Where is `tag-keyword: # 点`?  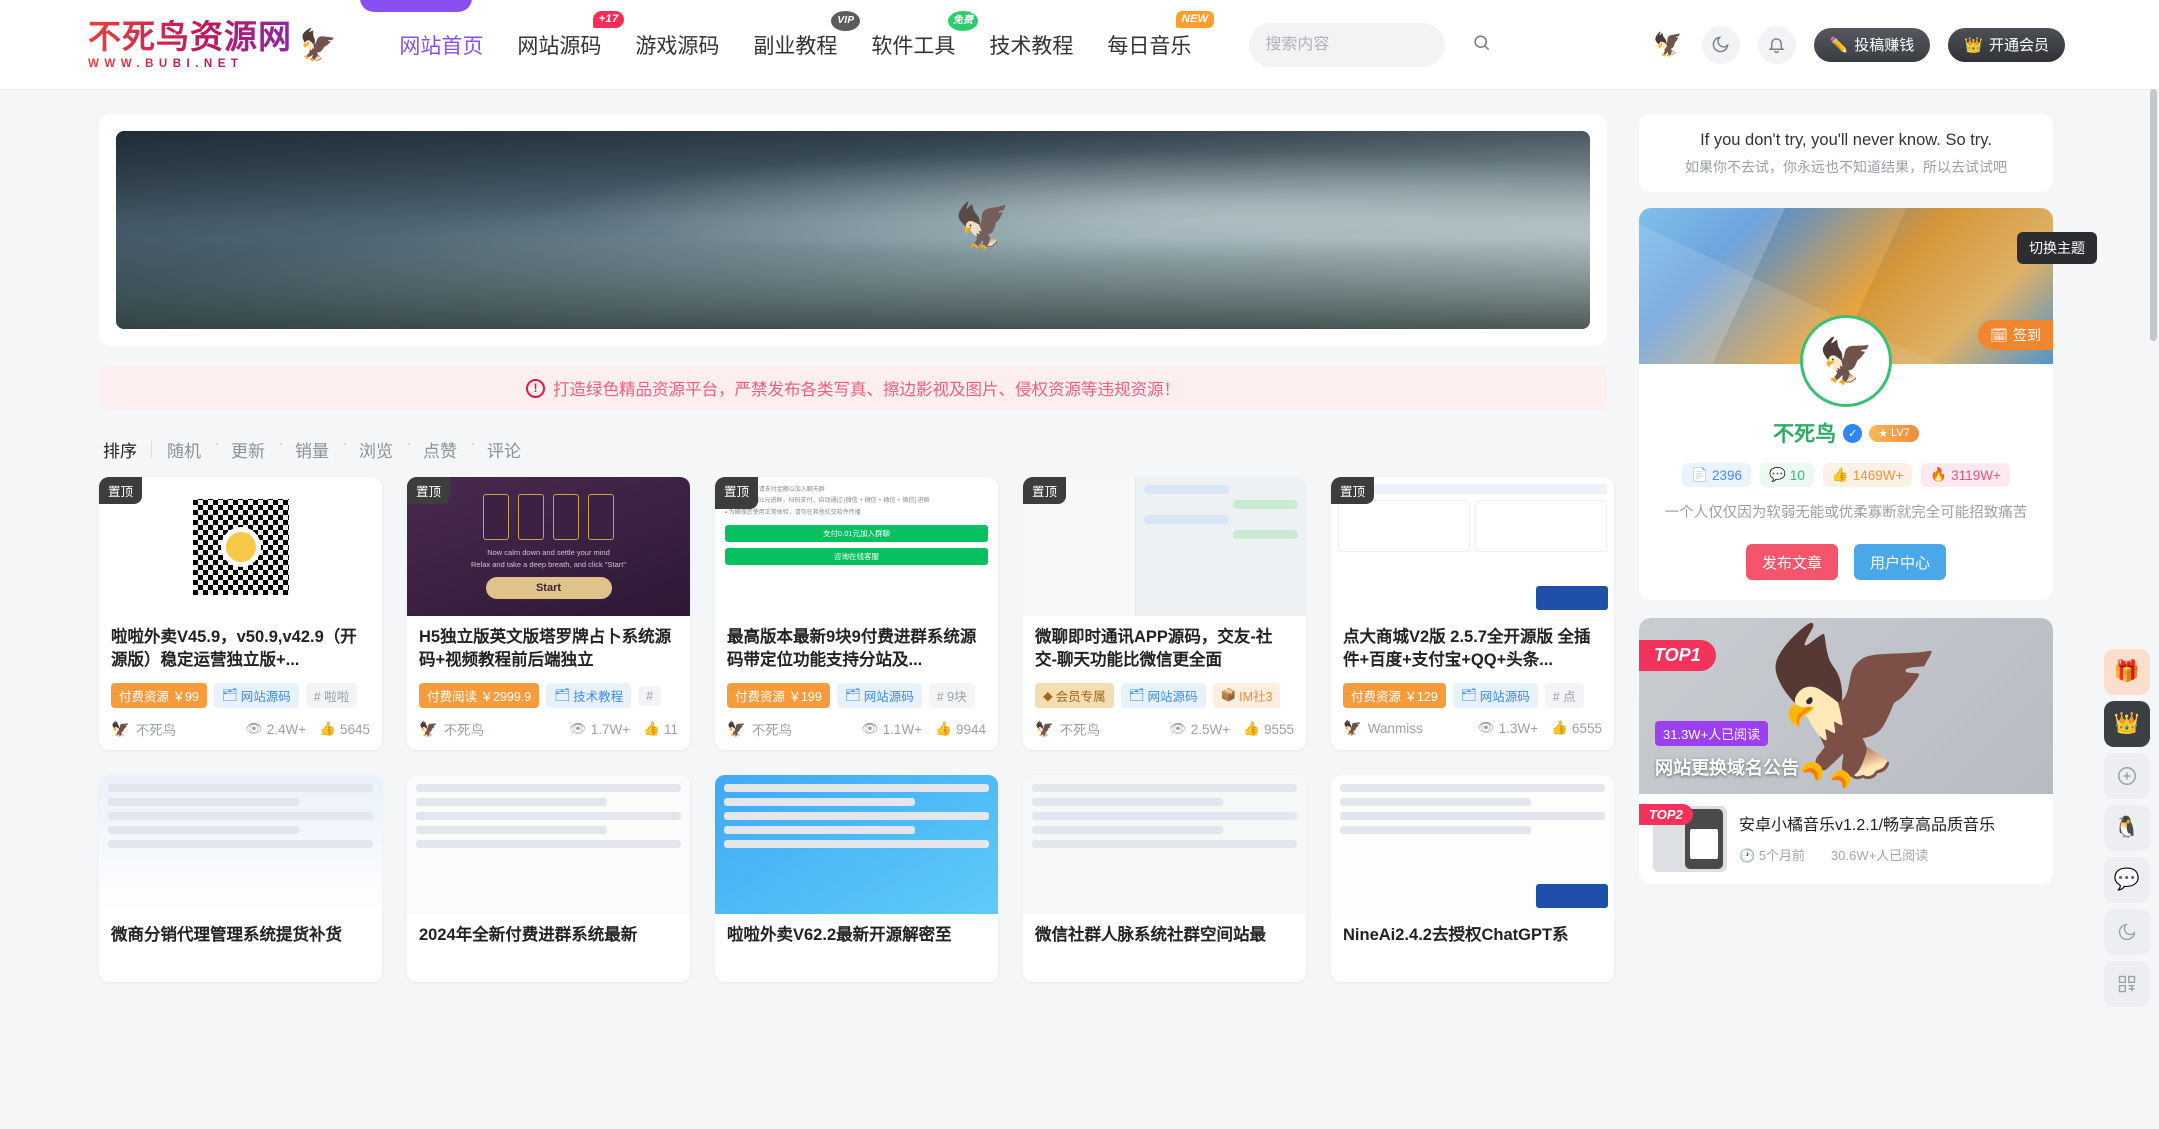 tag-keyword: # 点 is located at coordinates (1564, 695).